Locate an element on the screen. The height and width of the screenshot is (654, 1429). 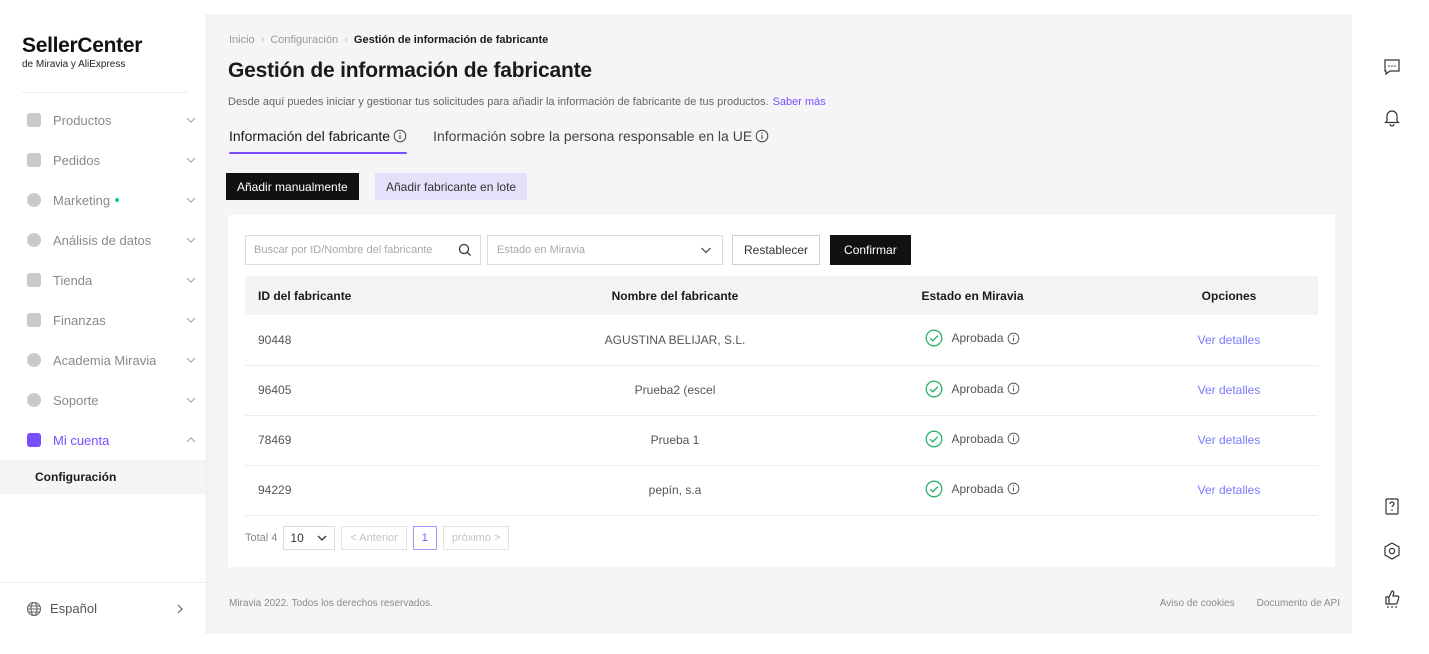
sidebar-item-tienda: Tienda is located at coordinates (103, 280).